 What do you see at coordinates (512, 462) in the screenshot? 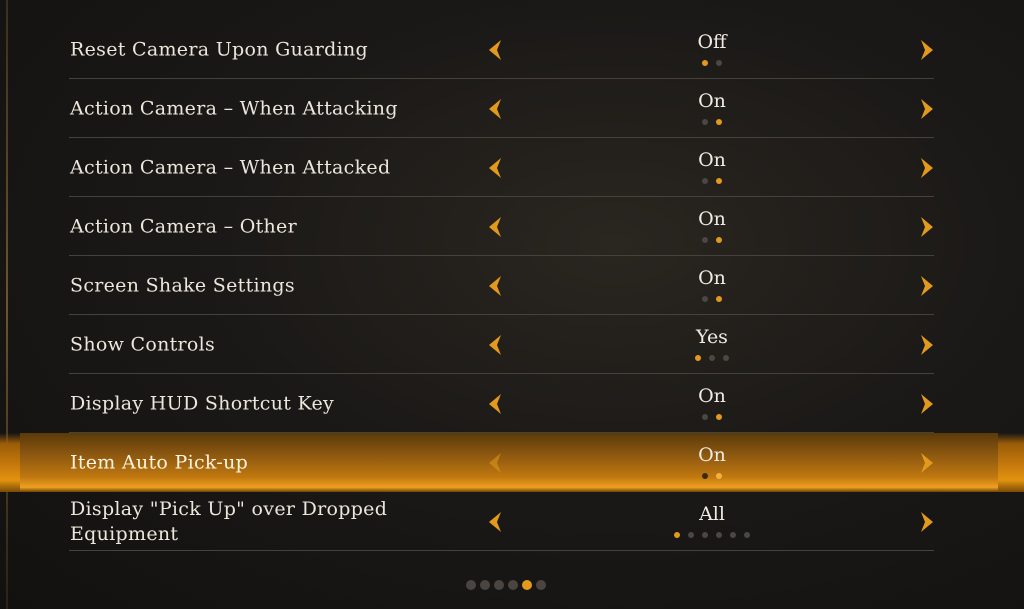
I see `setting-row: Item Auto Pick-up On` at bounding box center [512, 462].